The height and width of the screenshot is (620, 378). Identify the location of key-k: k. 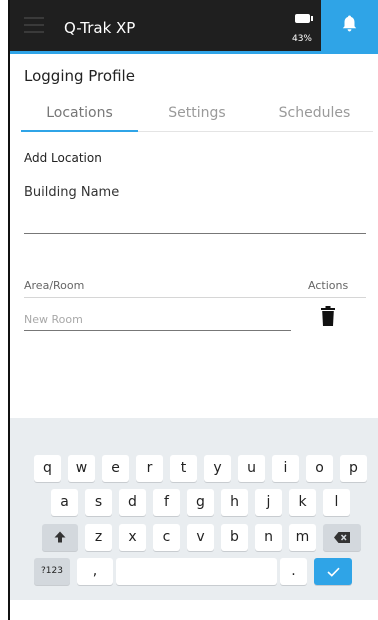
(302, 502).